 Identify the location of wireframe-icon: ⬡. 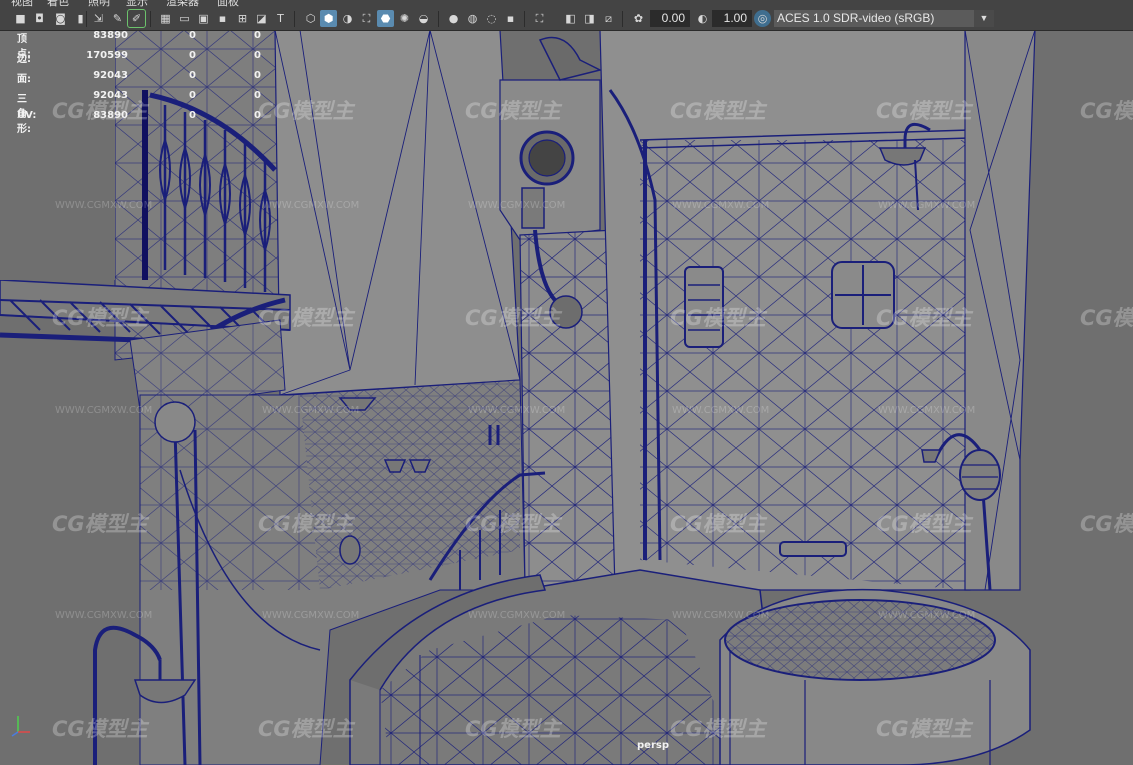
(310, 18).